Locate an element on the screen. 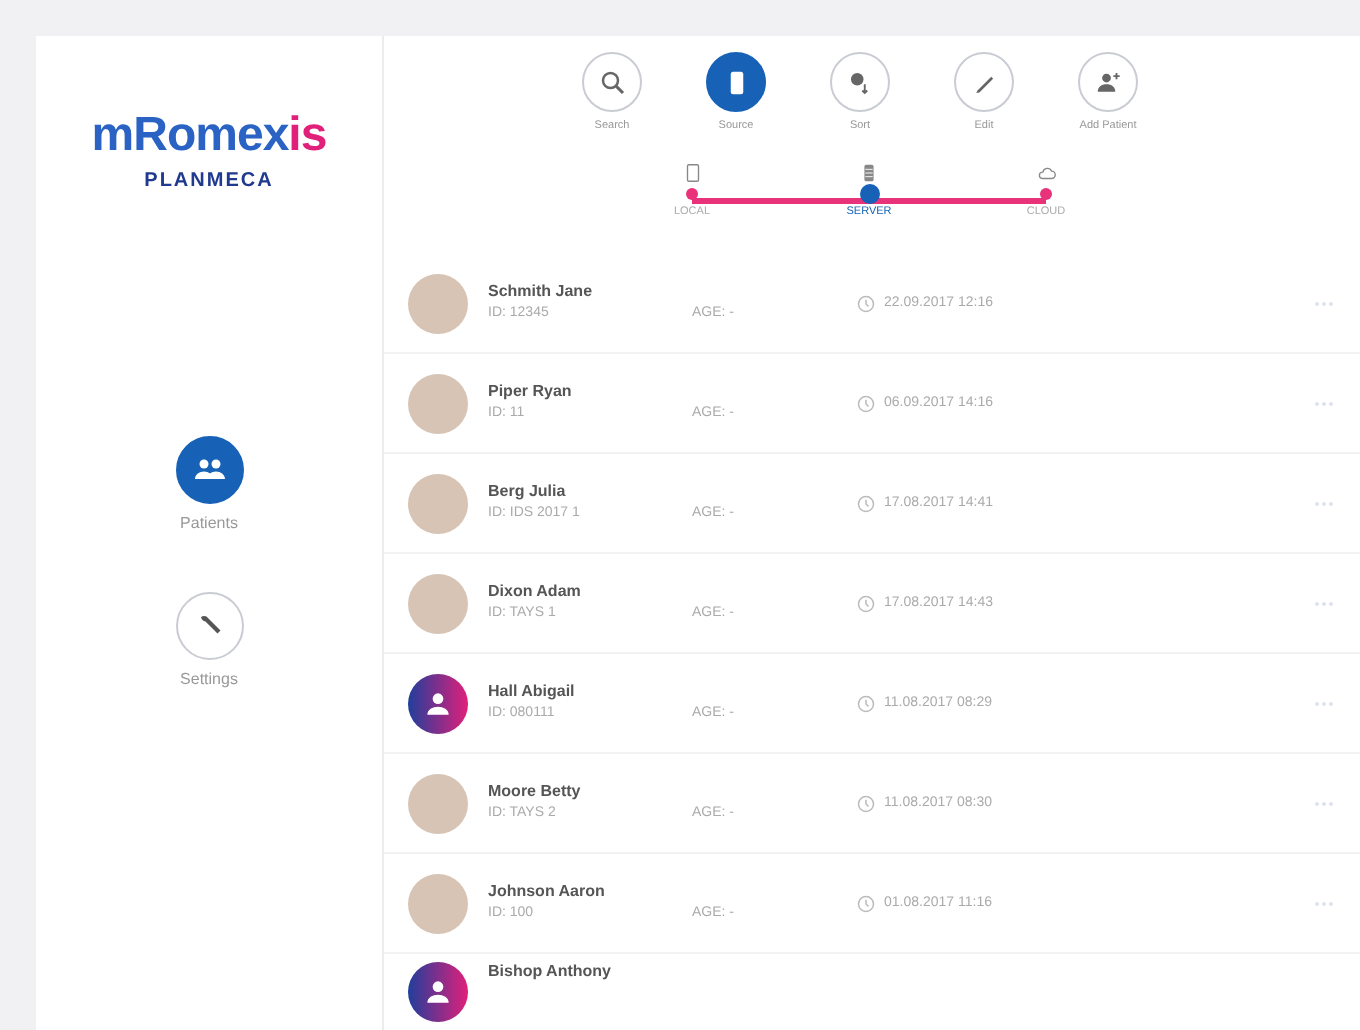  brand-wordmark: PLANMECA is located at coordinates (209, 182).